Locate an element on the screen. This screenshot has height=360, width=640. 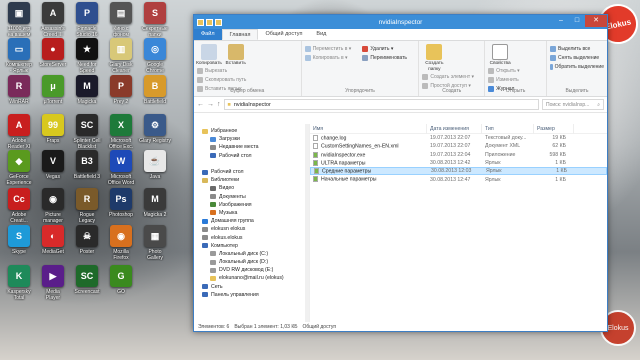
rename-button: Переименовать is located at coordinates (384, 57).